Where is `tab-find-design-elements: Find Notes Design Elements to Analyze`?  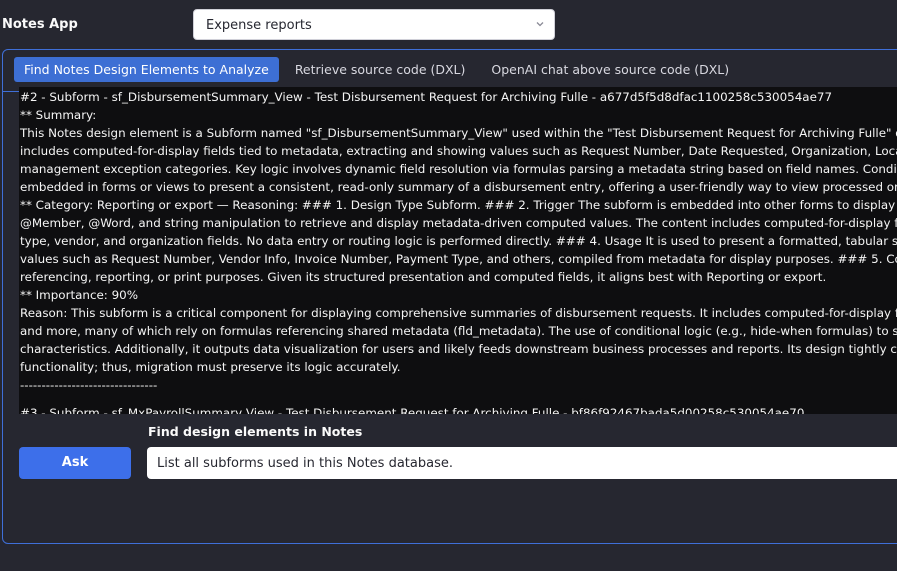
tab-find-design-elements: Find Notes Design Elements to Analyze is located at coordinates (146, 69).